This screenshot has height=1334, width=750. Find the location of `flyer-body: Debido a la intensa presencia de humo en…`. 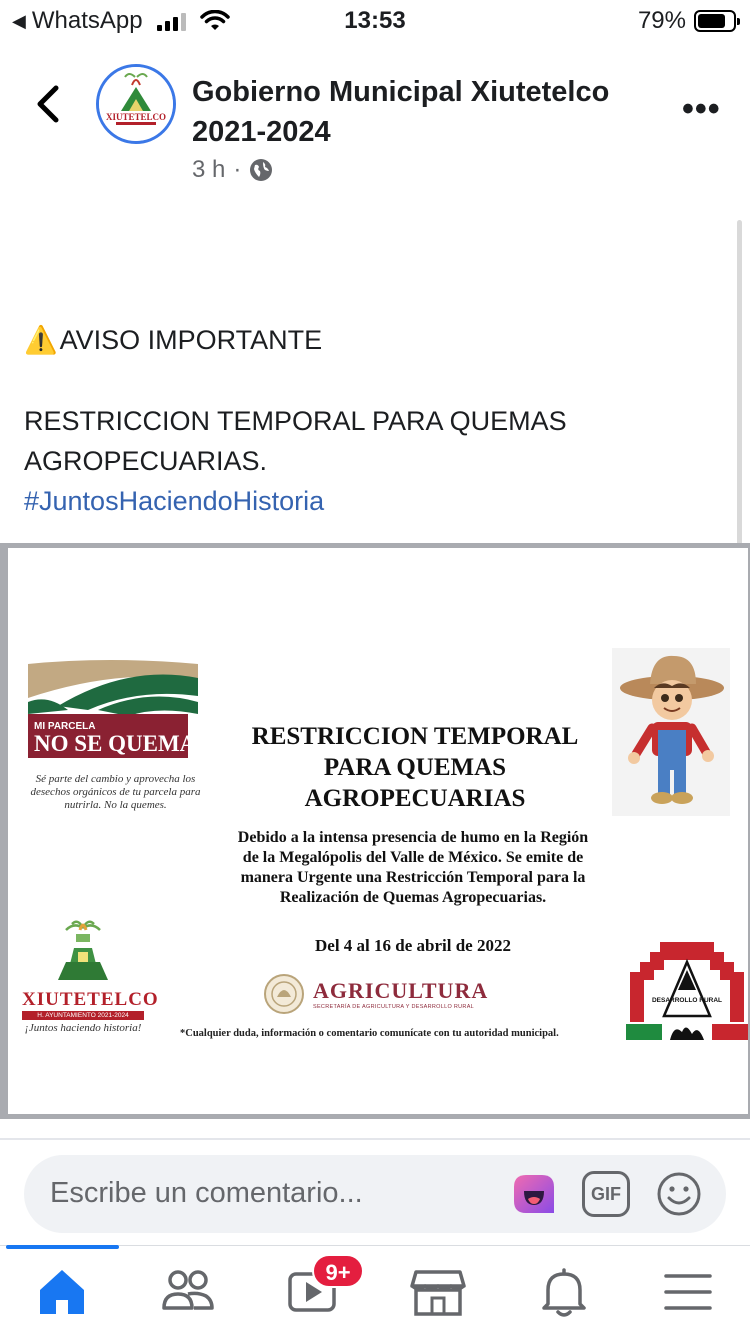

flyer-body: Debido a la intensa presencia de humo en… is located at coordinates (413, 867).